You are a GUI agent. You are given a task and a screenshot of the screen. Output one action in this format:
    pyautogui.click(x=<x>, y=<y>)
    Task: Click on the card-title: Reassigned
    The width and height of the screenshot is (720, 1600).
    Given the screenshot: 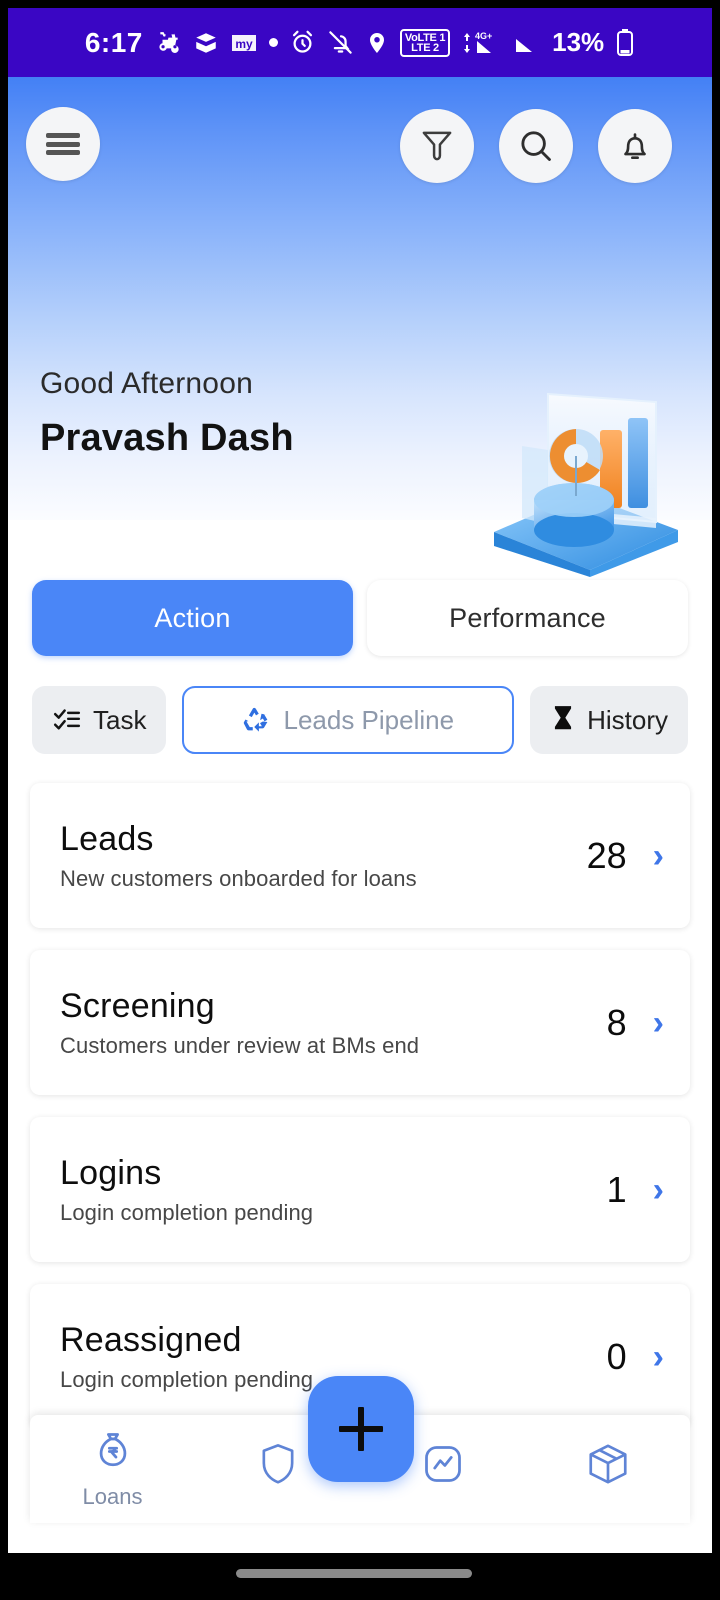 What is the action you would take?
    pyautogui.click(x=151, y=1339)
    